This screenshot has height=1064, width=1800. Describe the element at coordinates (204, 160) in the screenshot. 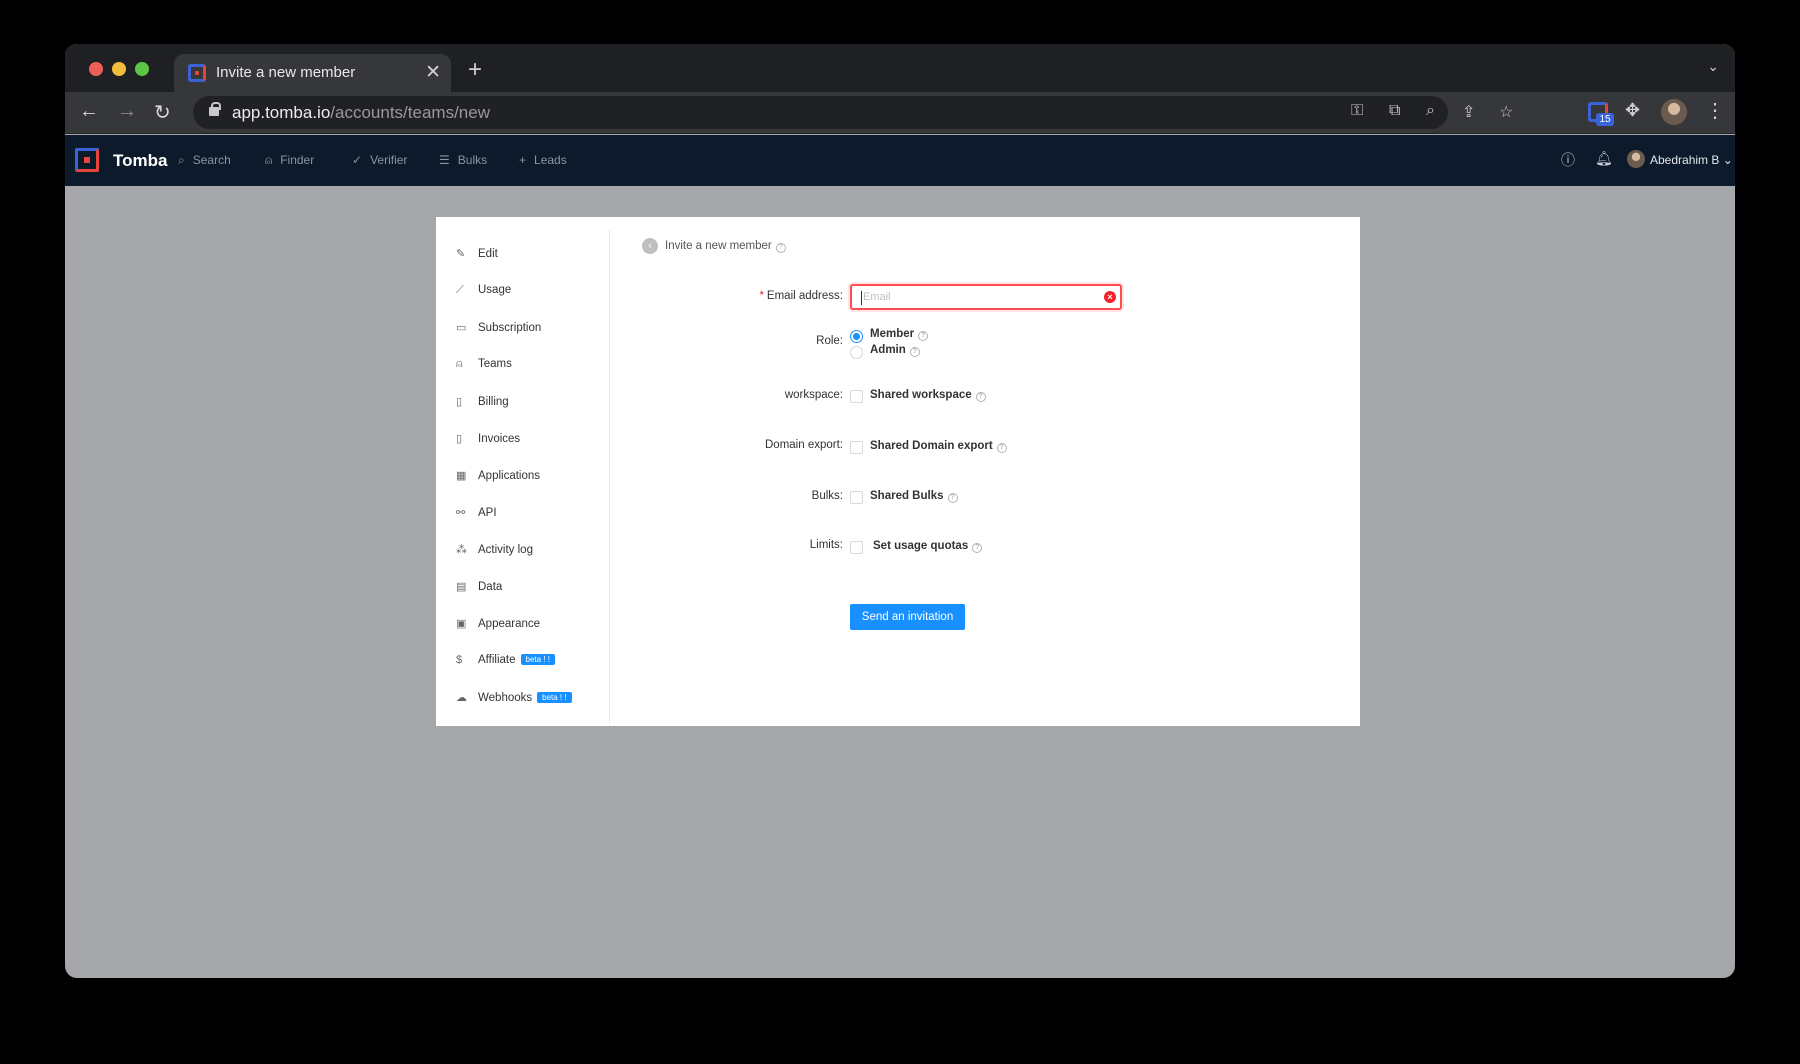

I see `nav-search: ⌕ Search` at that location.